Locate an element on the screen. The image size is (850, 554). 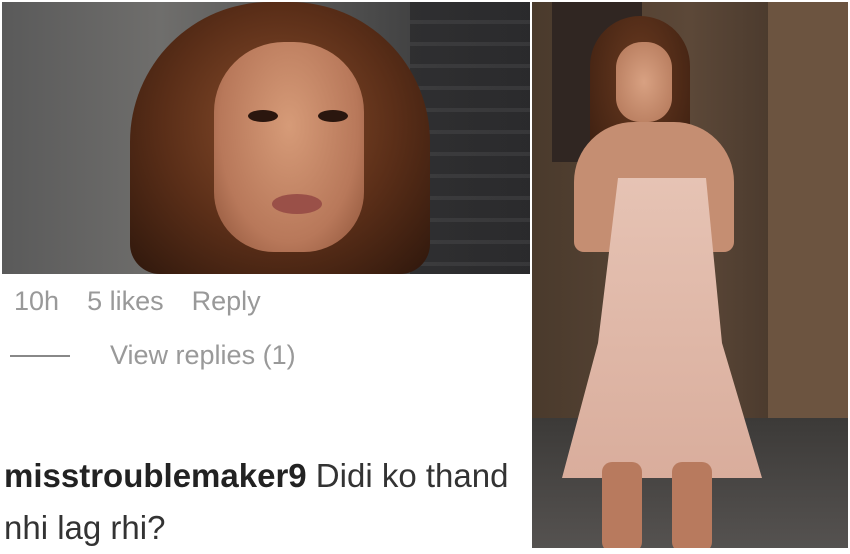
comment-meta-row: 10h 5 likes Reply is located at coordinates (137, 301).